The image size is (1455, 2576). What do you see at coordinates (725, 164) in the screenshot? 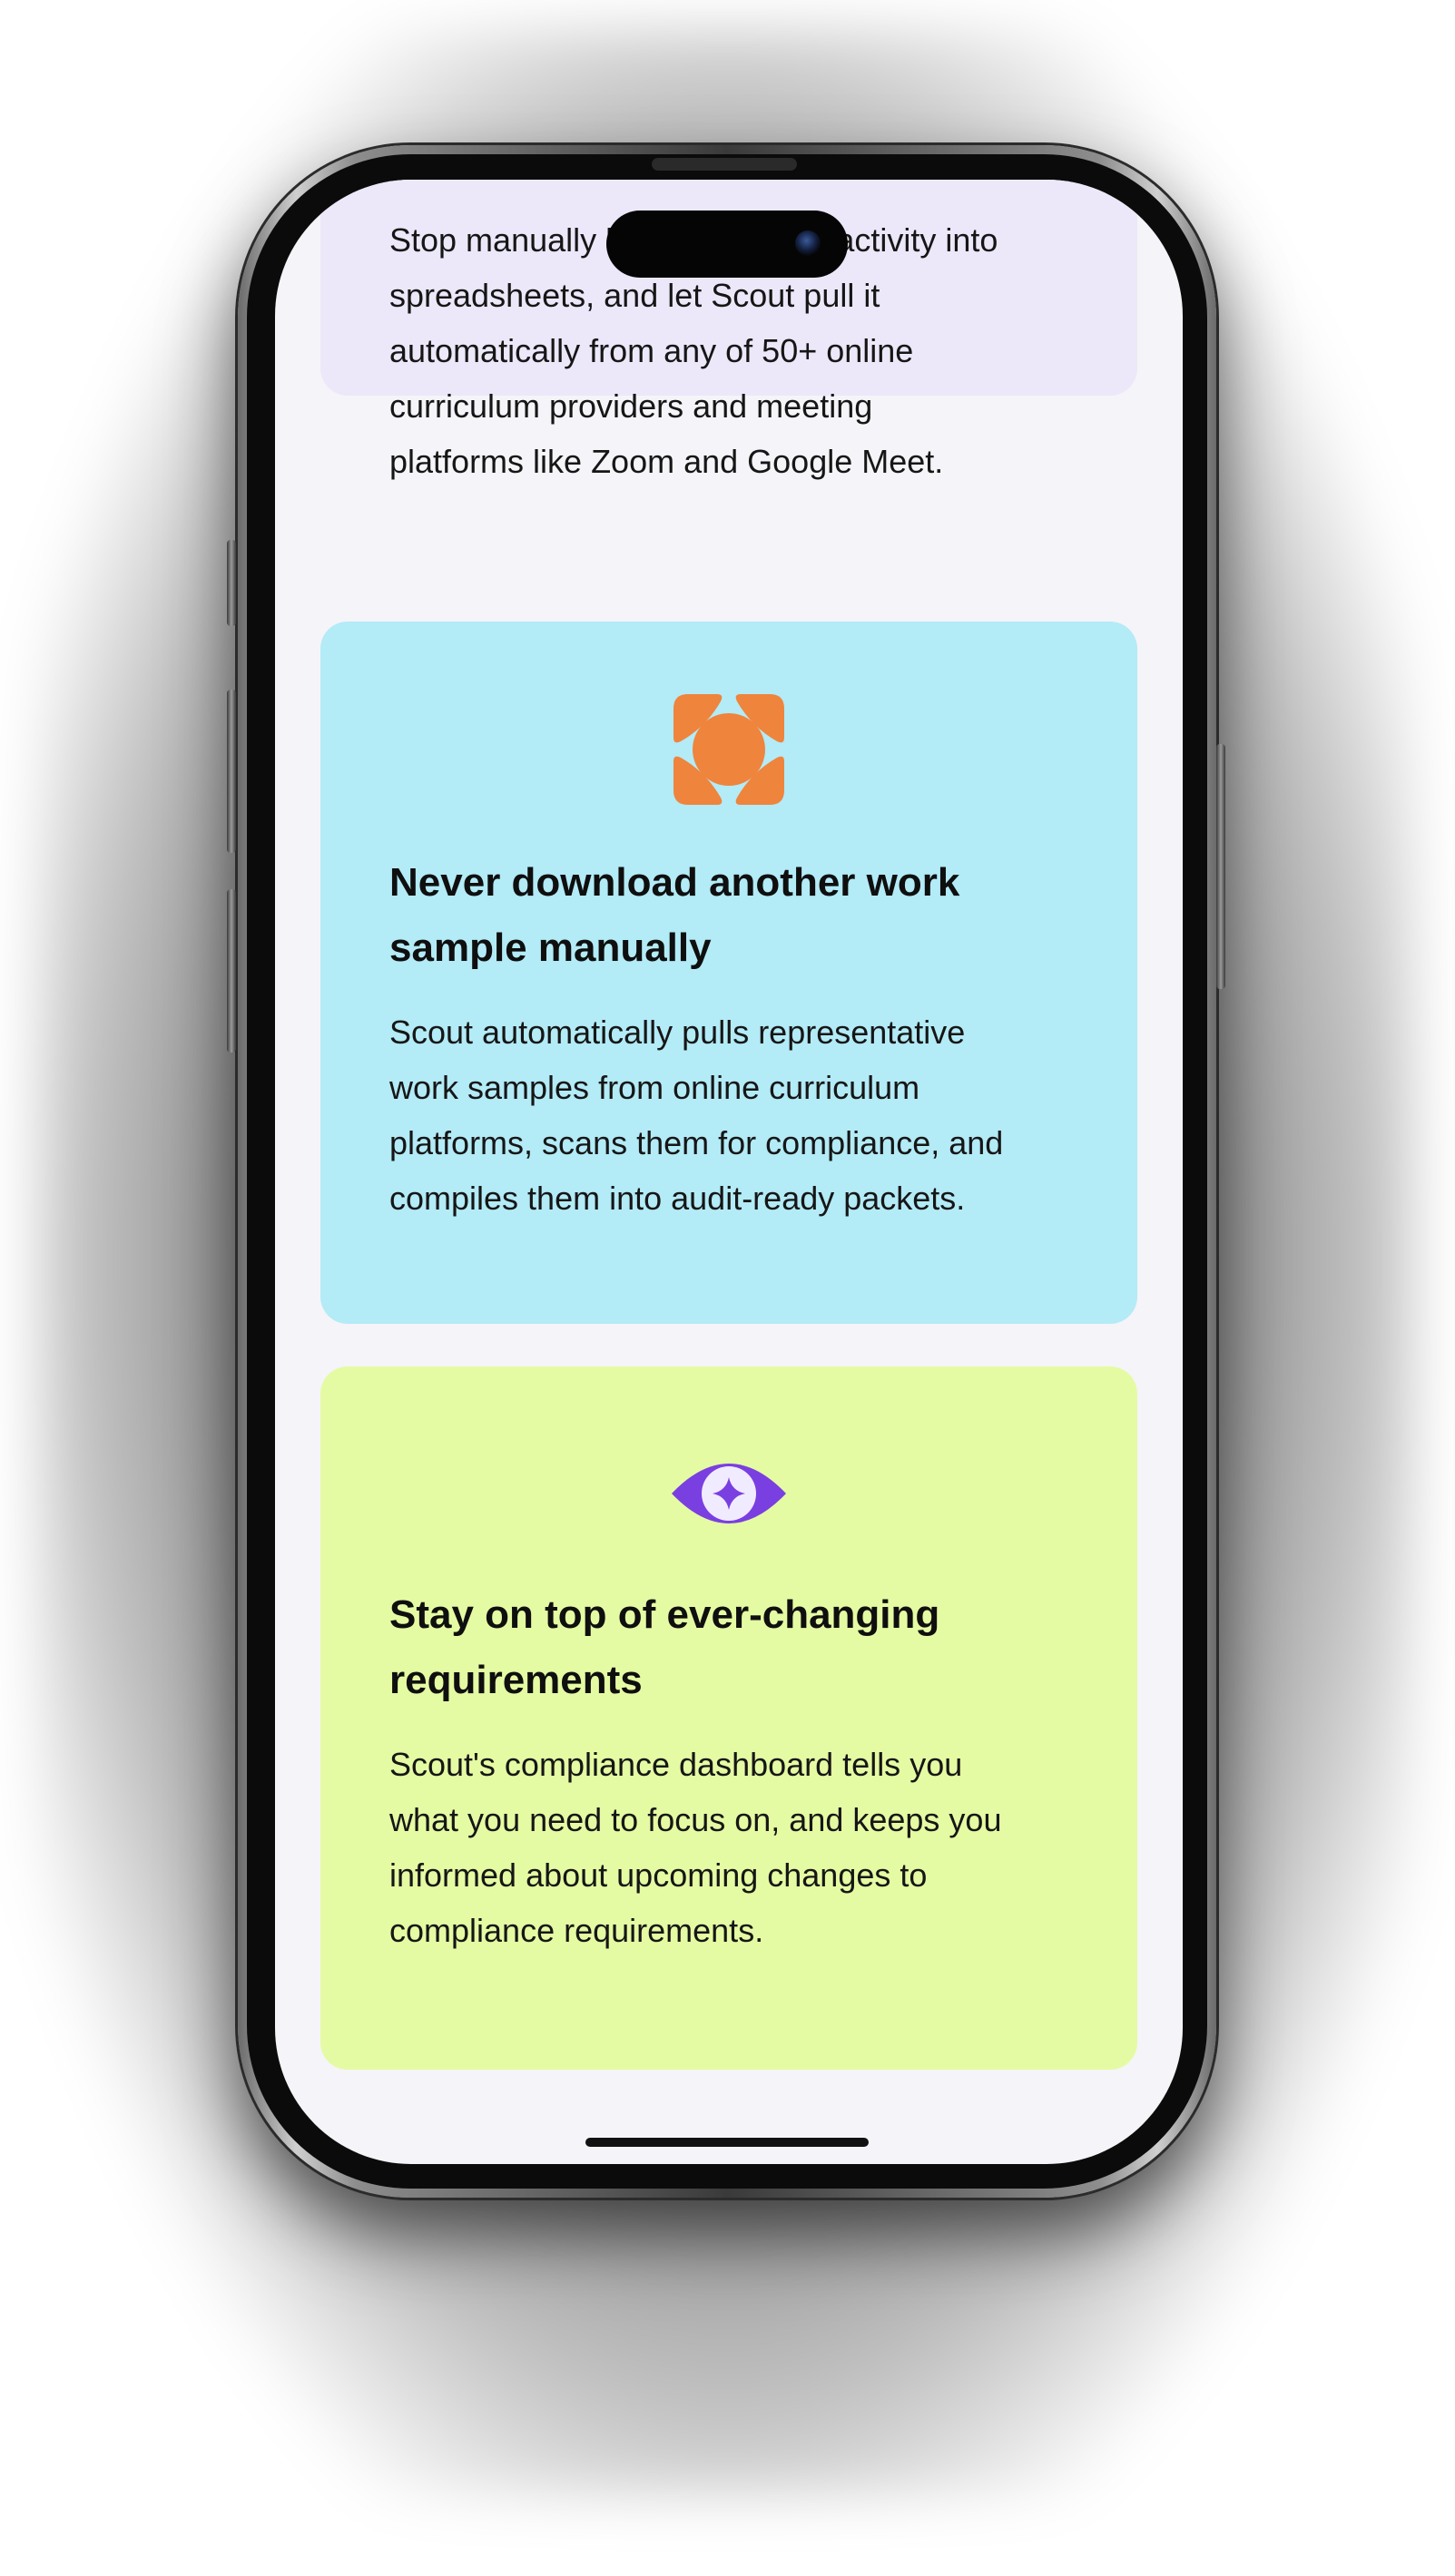
I see `speaker-grille` at bounding box center [725, 164].